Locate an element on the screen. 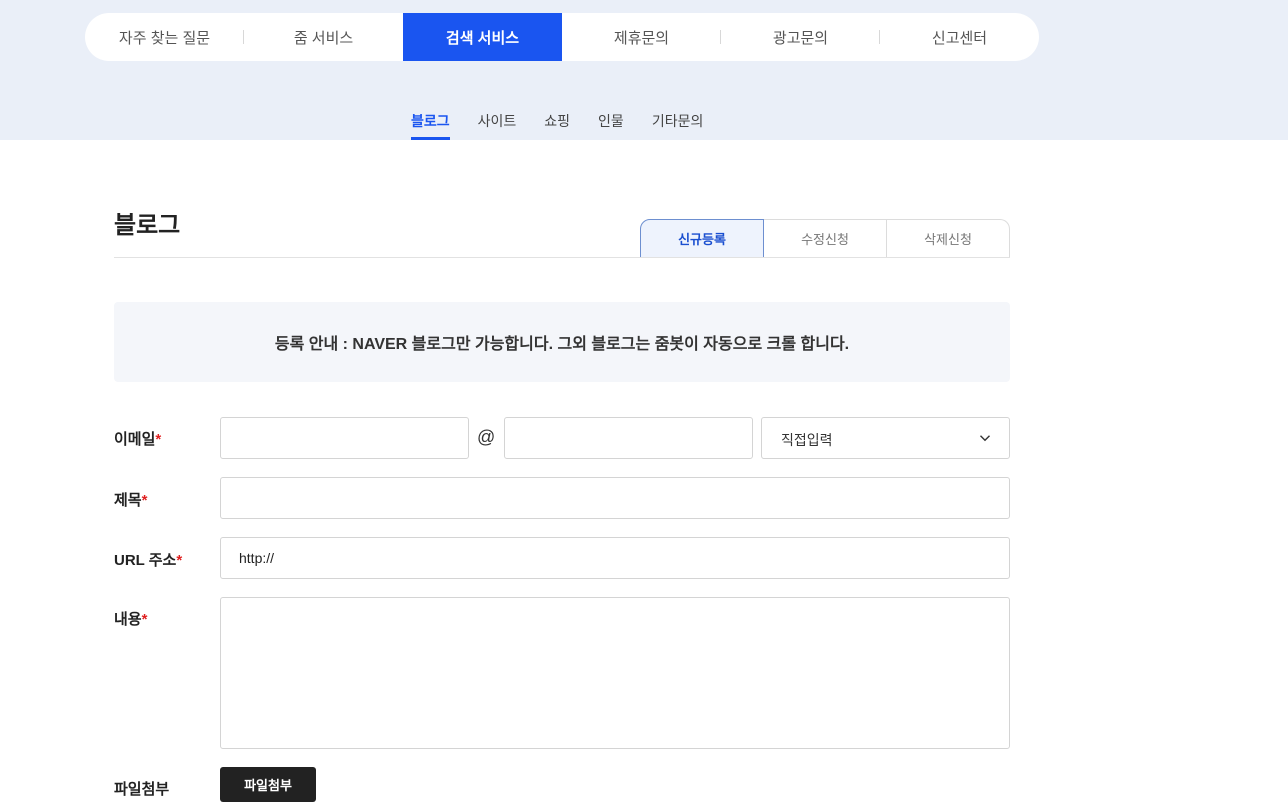 This screenshot has height=809, width=1288. tab-label: 자주 찾는 질문 is located at coordinates (164, 38).